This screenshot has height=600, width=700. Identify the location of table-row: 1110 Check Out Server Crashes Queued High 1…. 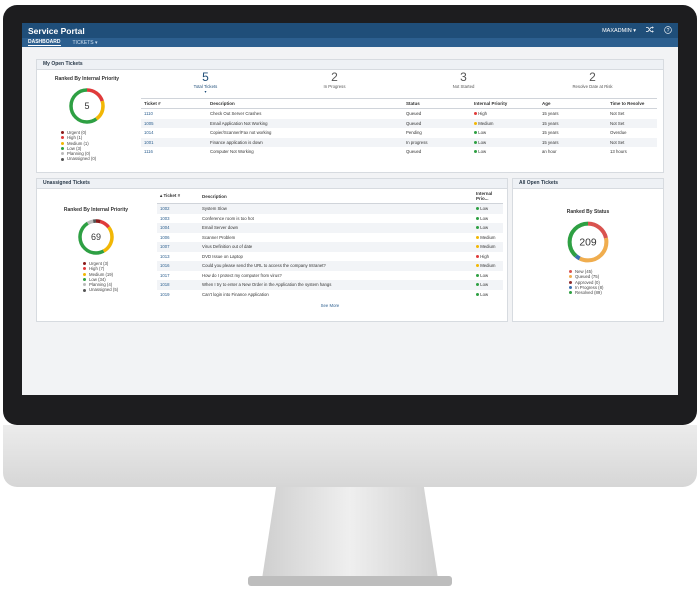
(399, 114).